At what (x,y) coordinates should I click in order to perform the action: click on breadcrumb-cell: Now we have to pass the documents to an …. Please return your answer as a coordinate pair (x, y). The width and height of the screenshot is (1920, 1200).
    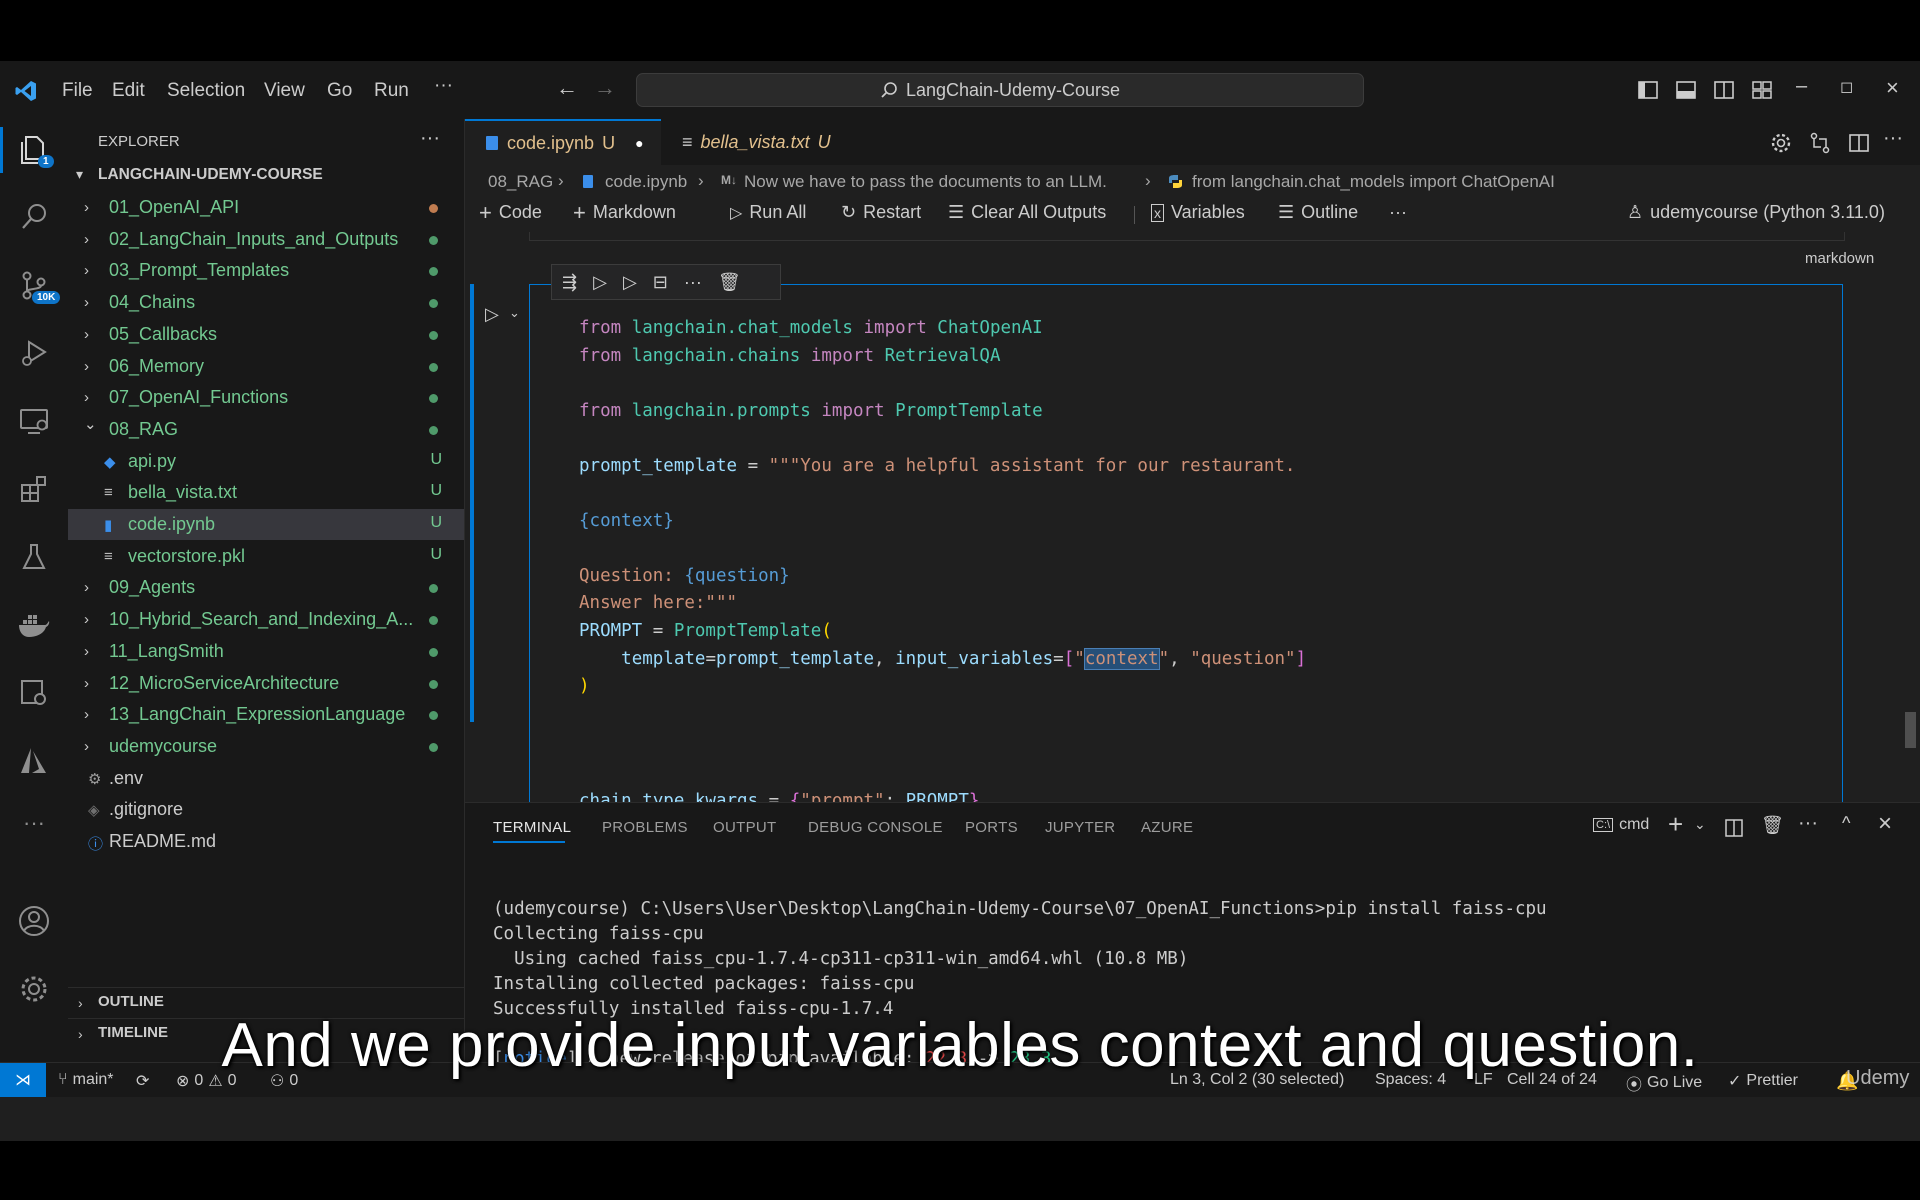
    Looking at the image, I should click on (925, 182).